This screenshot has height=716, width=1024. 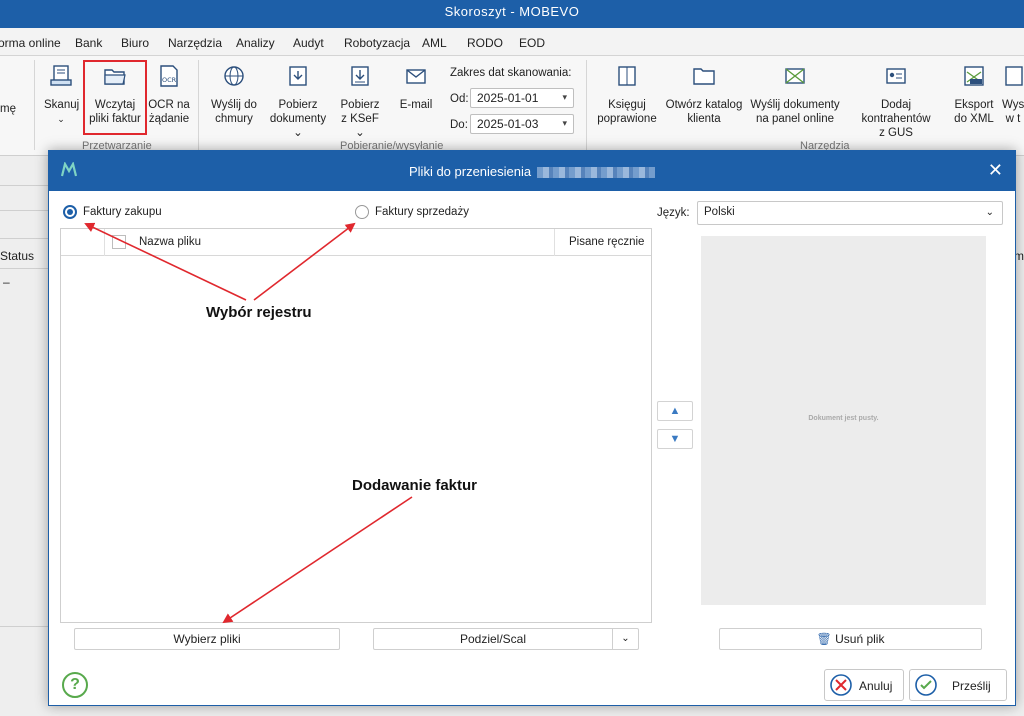 I want to click on send-panel-label-2: na panel online, so click(x=794, y=119).